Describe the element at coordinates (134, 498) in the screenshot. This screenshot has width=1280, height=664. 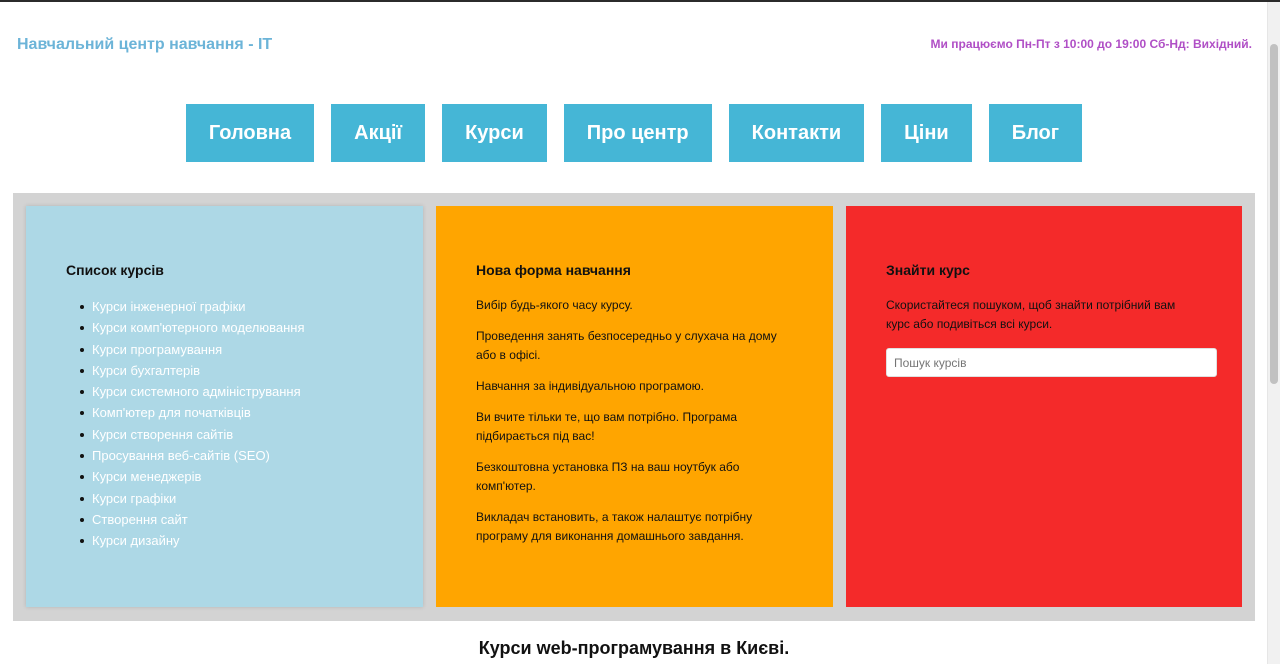
I see `course-link: Курси графіки` at that location.